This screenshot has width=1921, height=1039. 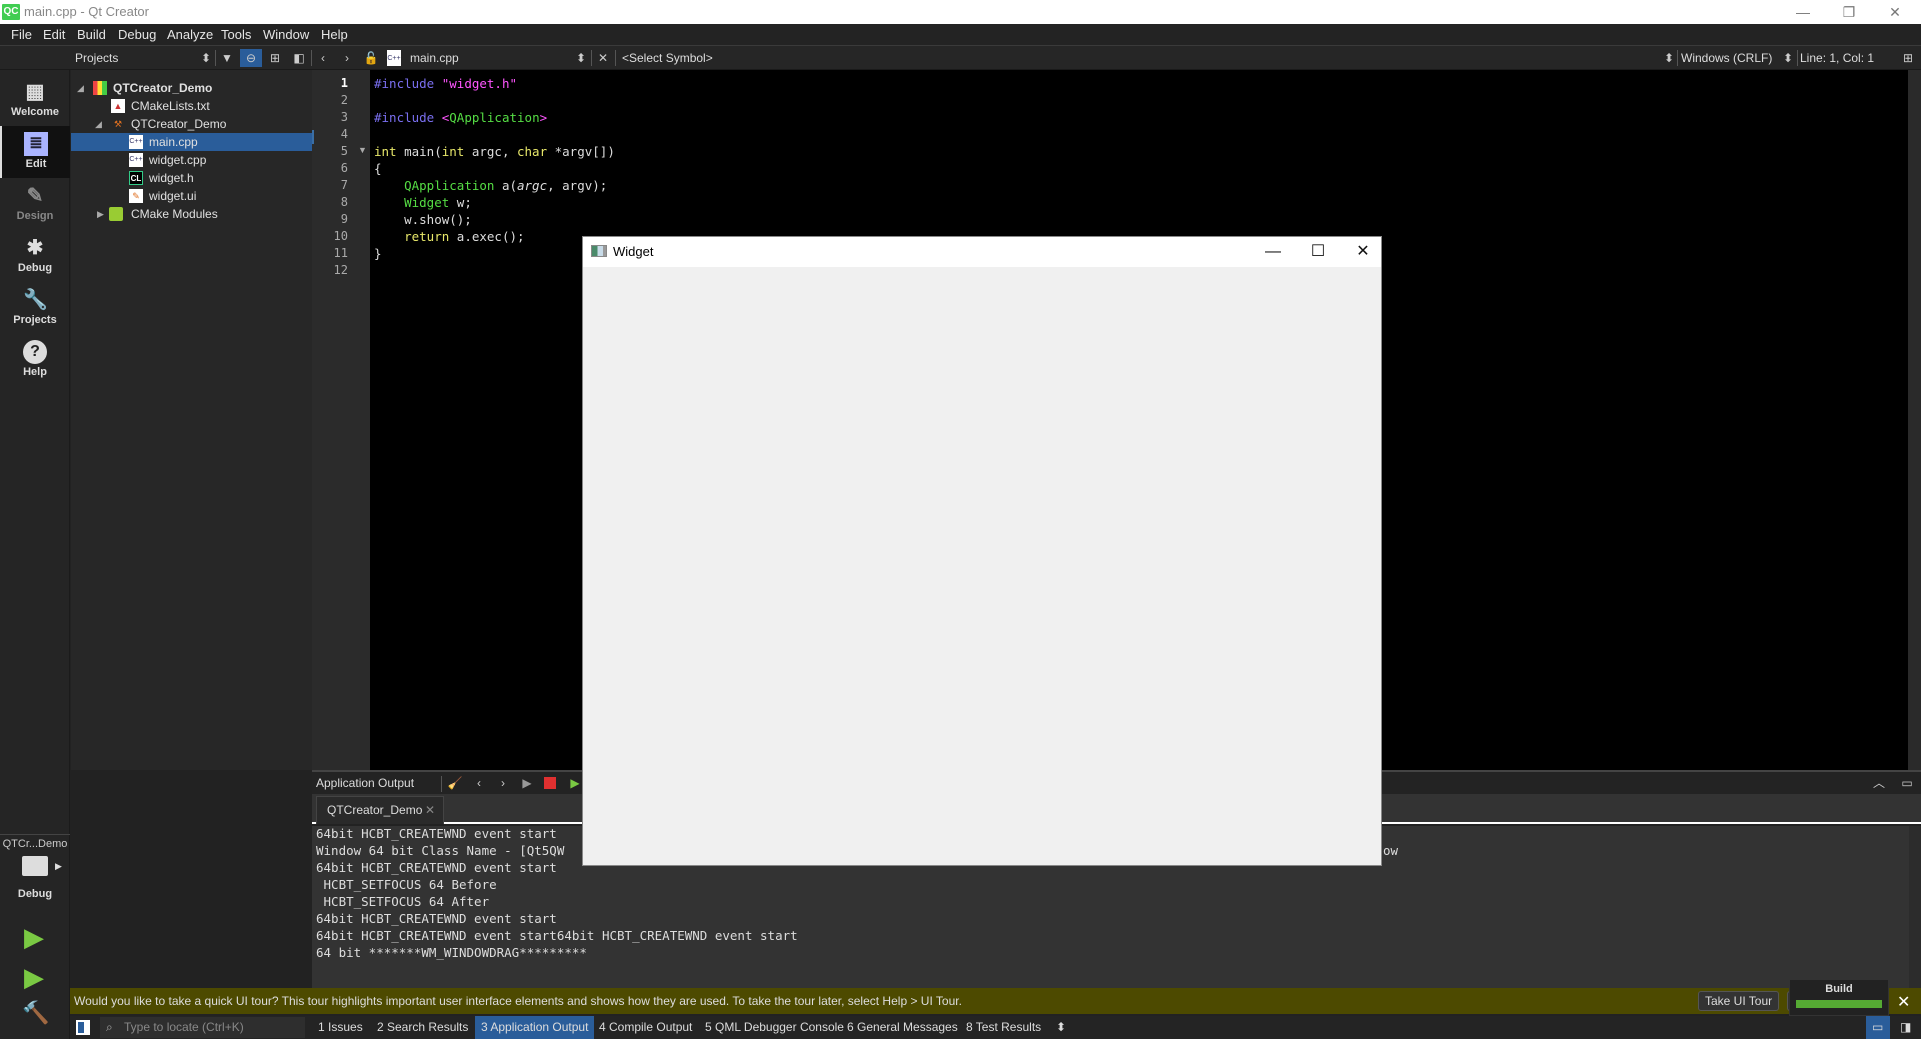 I want to click on menu-file: File, so click(x=21, y=34).